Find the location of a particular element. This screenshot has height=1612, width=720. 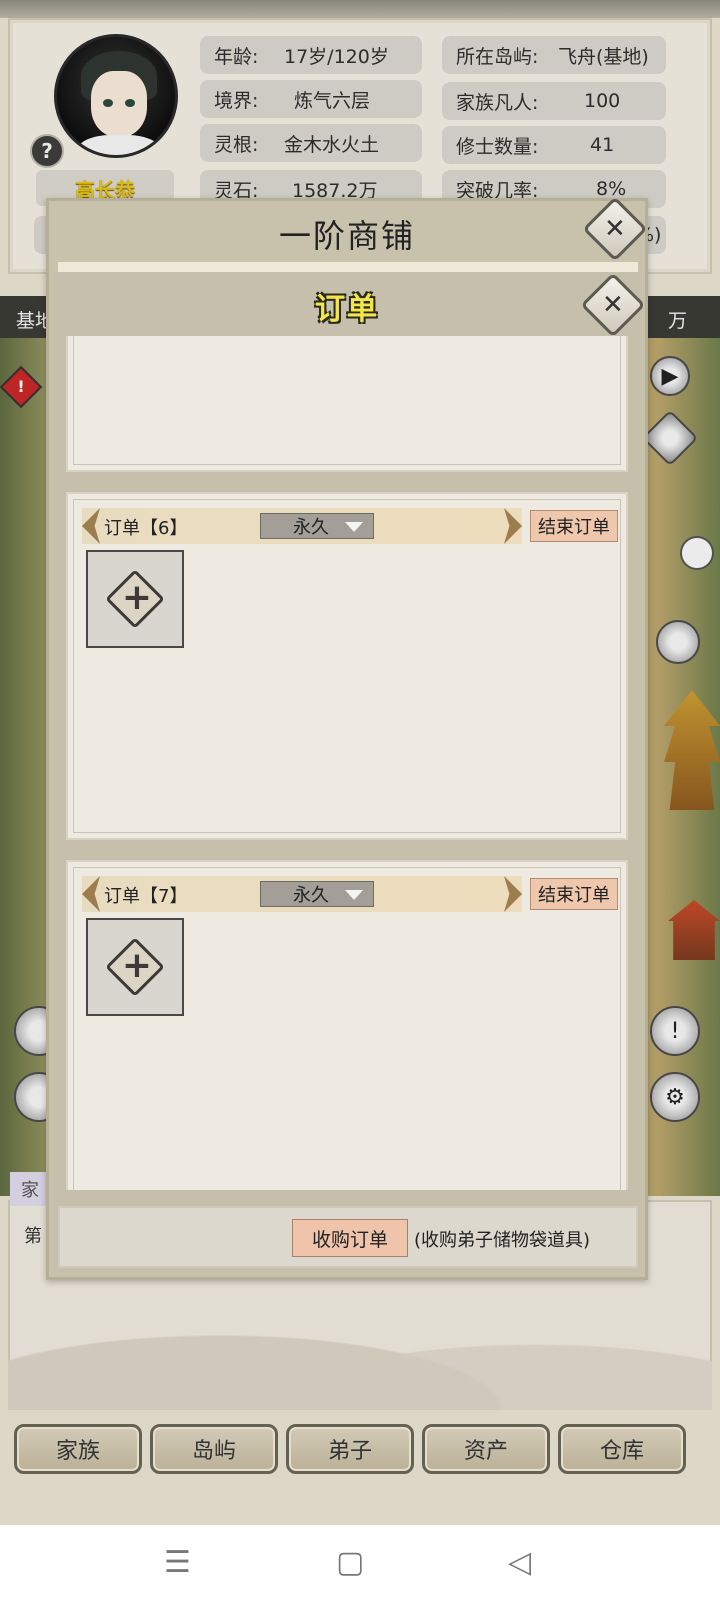

order-card-partial is located at coordinates (347, 404).